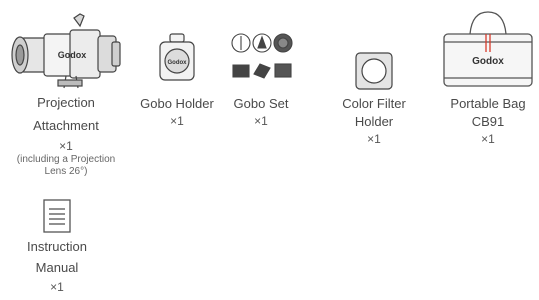 The height and width of the screenshot is (300, 539). I want to click on gobo-holder-image: Godox, so click(177, 57).